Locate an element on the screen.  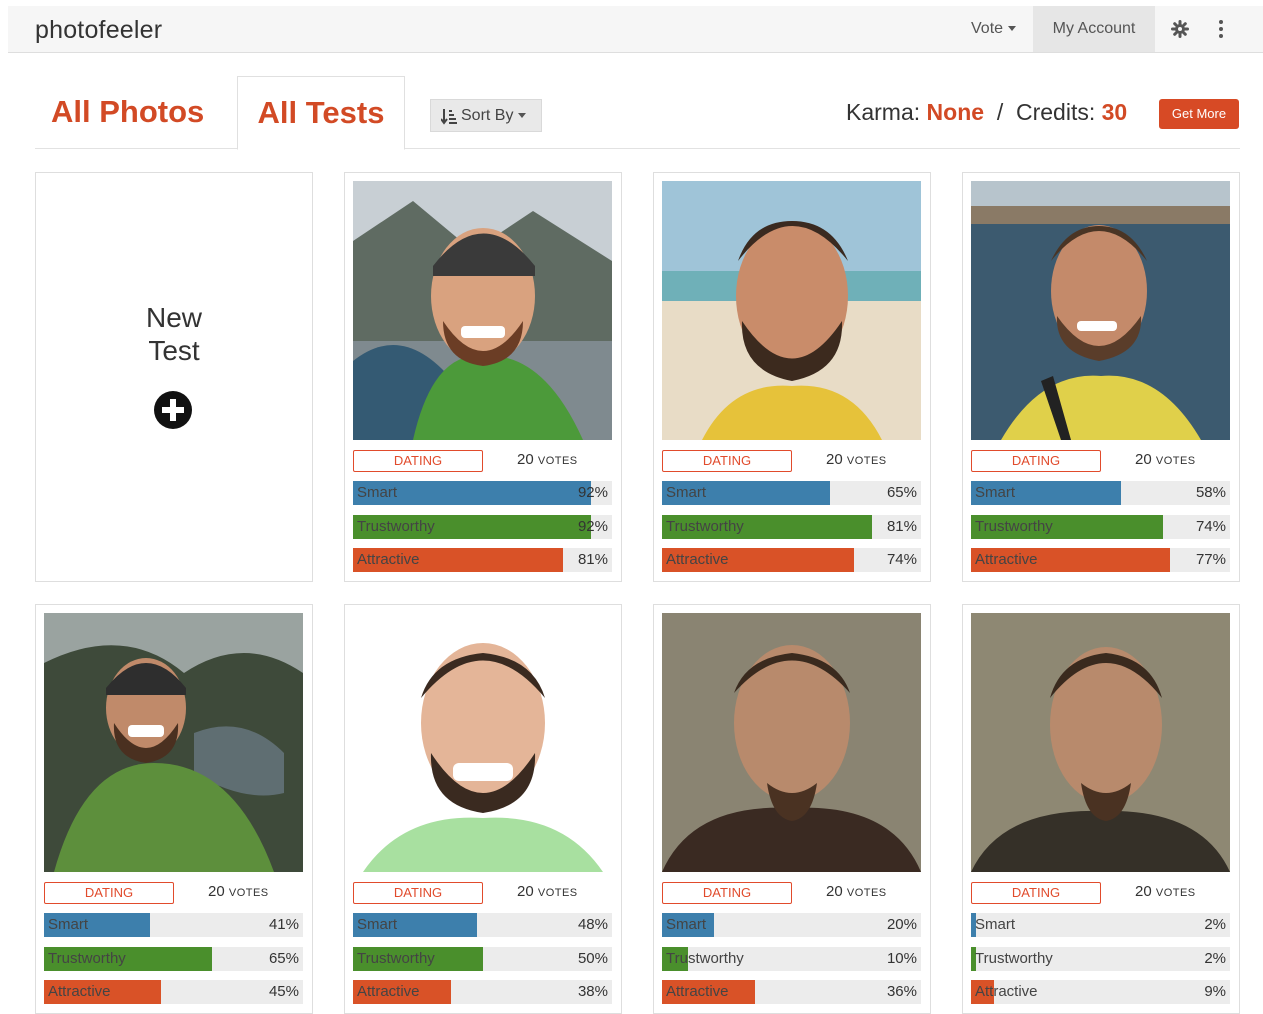
vote-menu: Vote is located at coordinates (993, 29).